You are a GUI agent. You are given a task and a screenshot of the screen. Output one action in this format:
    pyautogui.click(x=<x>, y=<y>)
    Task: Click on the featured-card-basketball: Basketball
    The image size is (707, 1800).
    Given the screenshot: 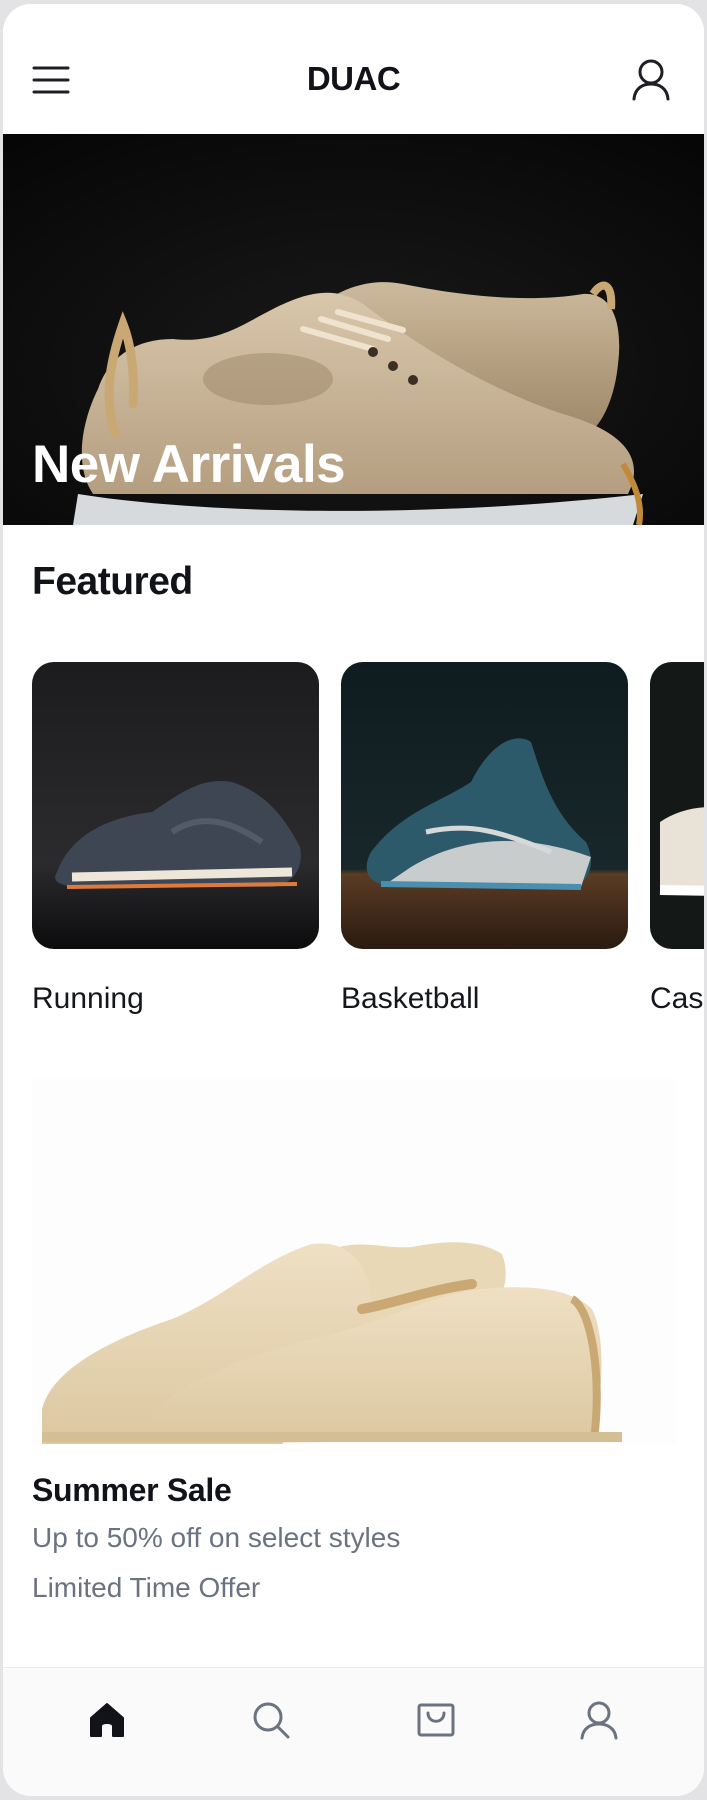 What is the action you would take?
    pyautogui.click(x=484, y=838)
    